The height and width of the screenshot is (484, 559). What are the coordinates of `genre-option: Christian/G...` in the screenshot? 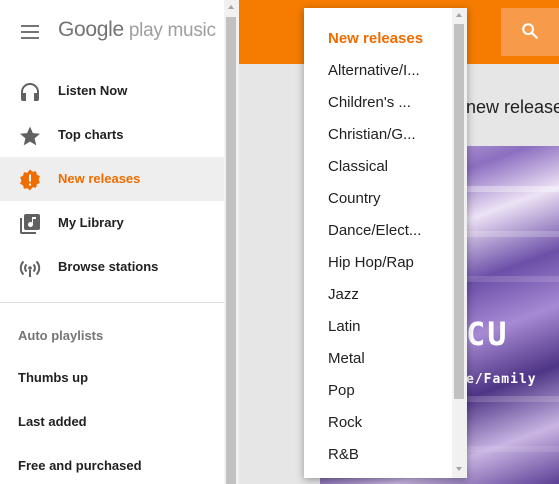 It's located at (372, 134).